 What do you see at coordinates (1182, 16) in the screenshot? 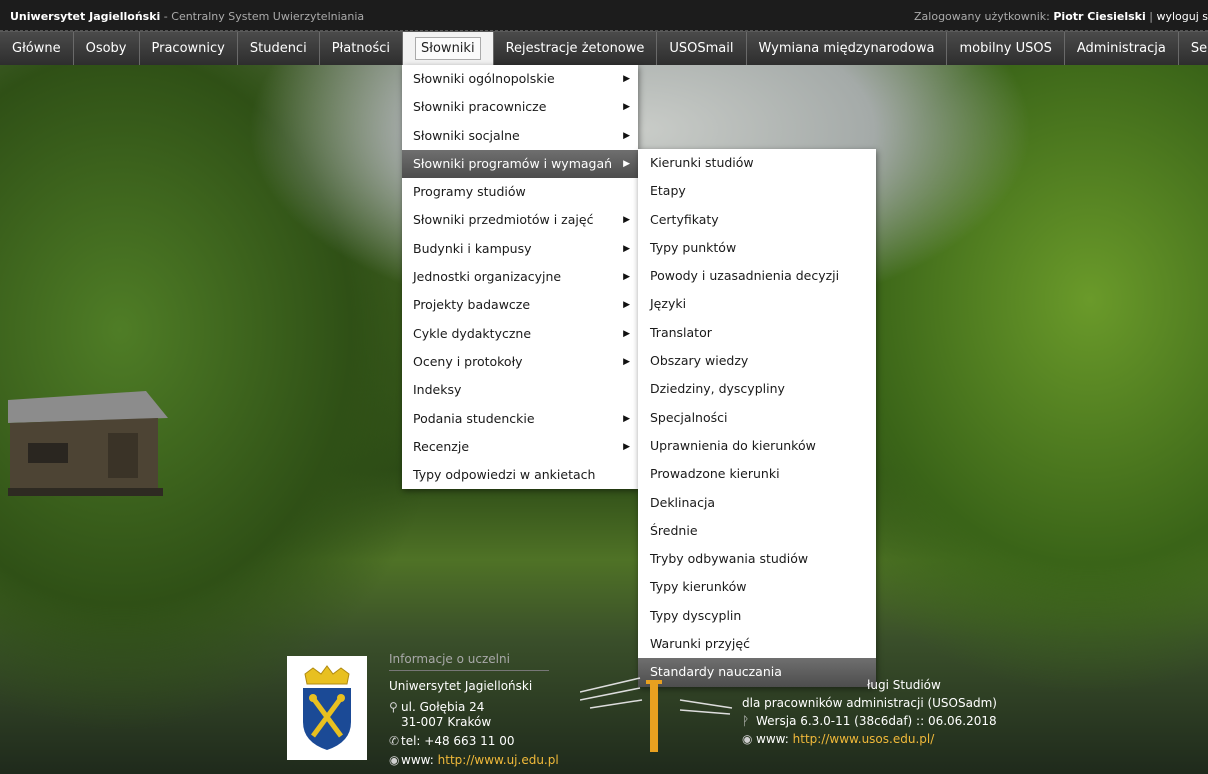
I see `logout-link: wyloguj s` at bounding box center [1182, 16].